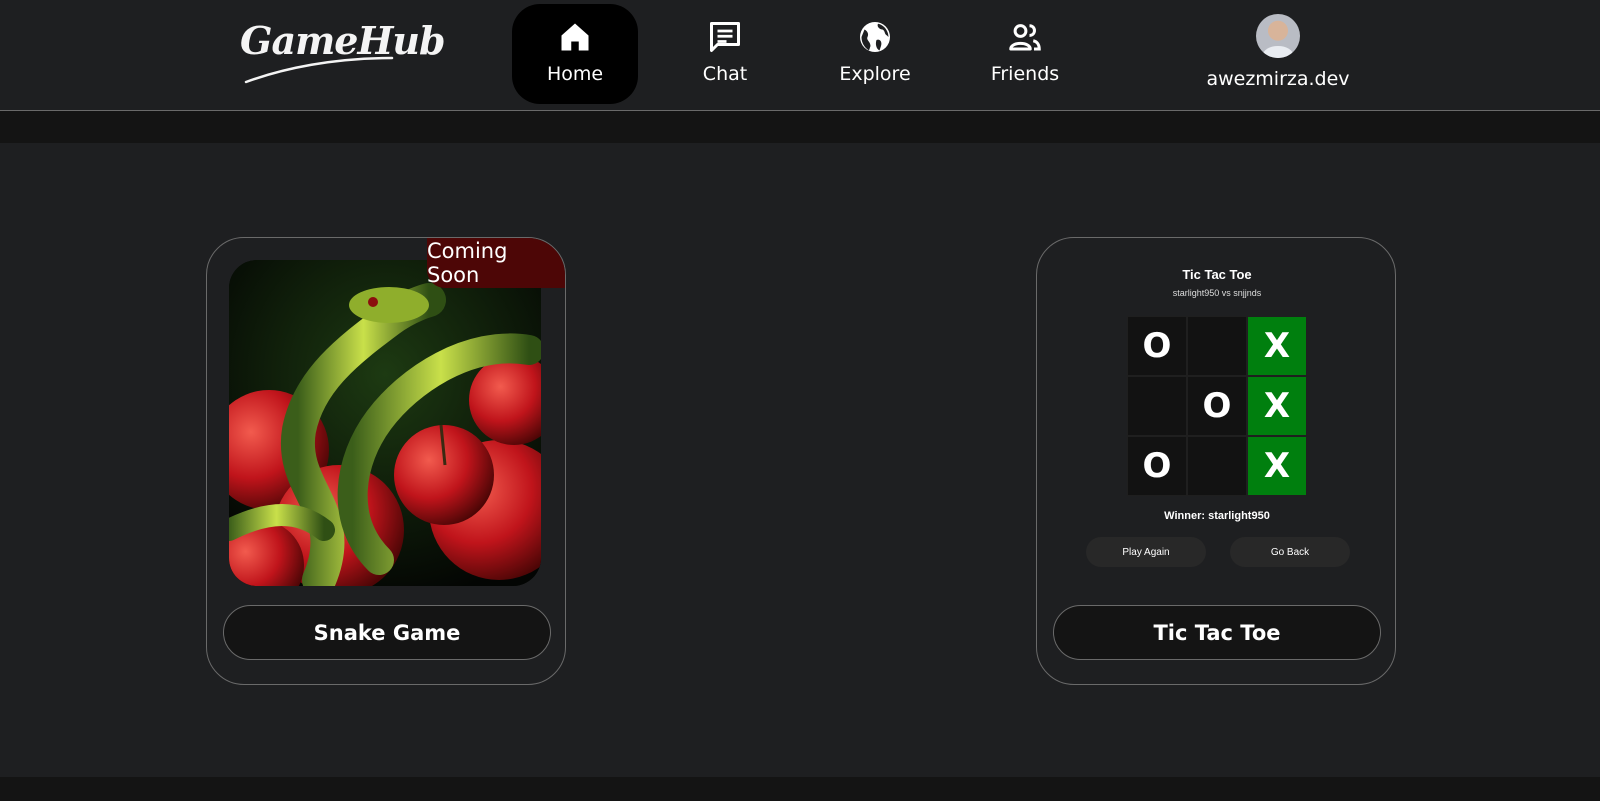  I want to click on sub-header-band, so click(800, 127).